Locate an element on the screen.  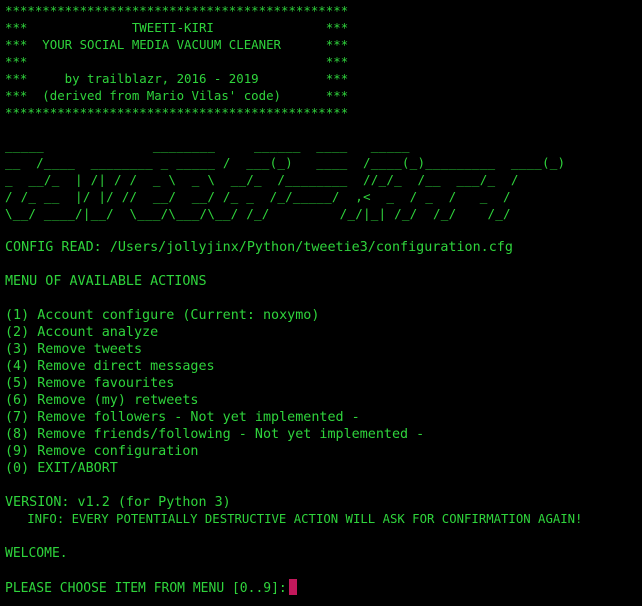
banner-line: *** (derived from Mario Vilas' code) *** is located at coordinates (177, 95).